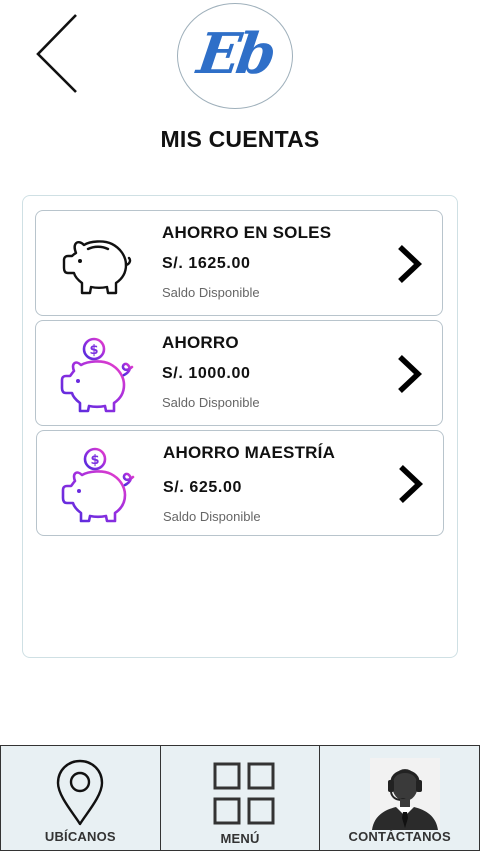 This screenshot has height=853, width=480. I want to click on nav-label: UBÍCANOS, so click(80, 836).